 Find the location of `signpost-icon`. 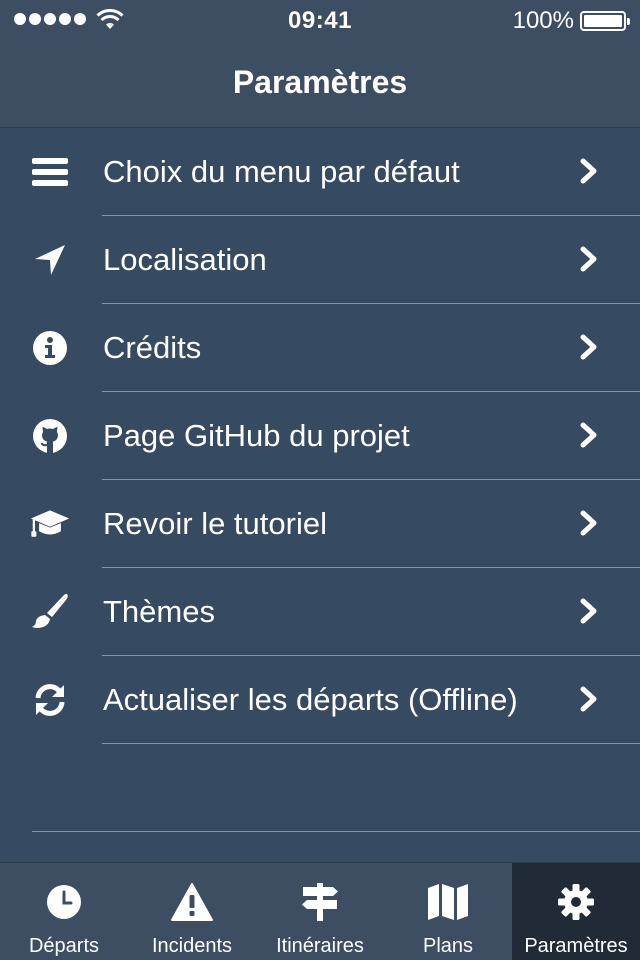

signpost-icon is located at coordinates (320, 902).